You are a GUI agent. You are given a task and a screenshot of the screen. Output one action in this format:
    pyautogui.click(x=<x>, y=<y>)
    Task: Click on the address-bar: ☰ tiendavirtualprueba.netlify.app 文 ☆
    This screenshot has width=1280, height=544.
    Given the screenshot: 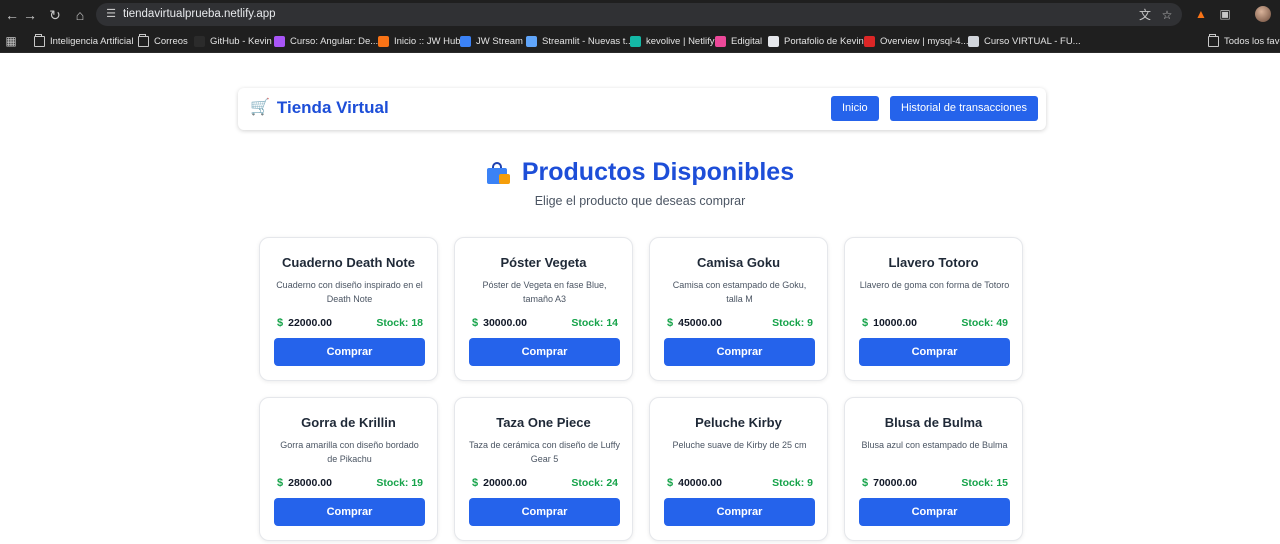 What is the action you would take?
    pyautogui.click(x=639, y=14)
    